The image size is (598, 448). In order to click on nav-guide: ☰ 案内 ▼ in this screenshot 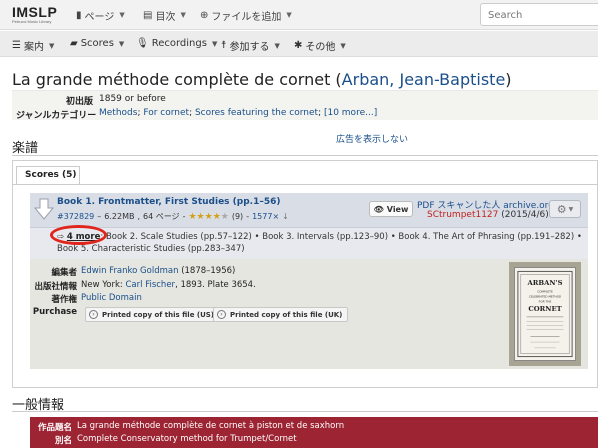, I will do `click(33, 45)`.